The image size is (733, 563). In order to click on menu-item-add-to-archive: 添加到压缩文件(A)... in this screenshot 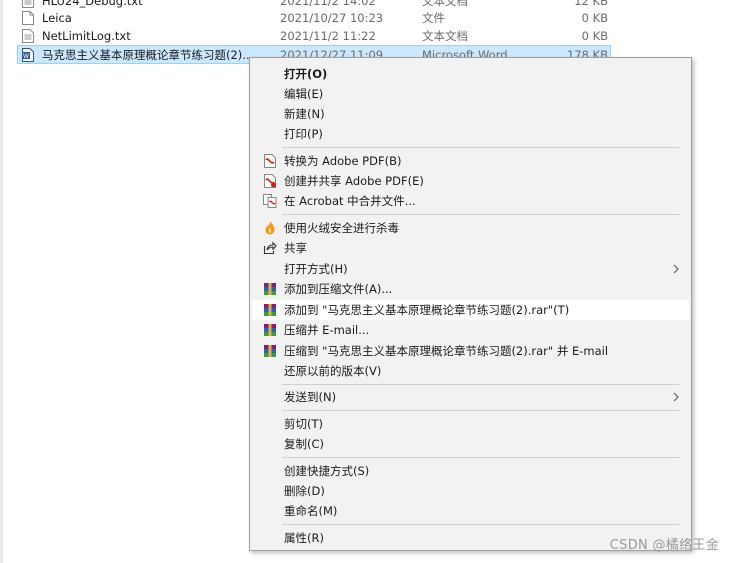, I will do `click(470, 289)`.